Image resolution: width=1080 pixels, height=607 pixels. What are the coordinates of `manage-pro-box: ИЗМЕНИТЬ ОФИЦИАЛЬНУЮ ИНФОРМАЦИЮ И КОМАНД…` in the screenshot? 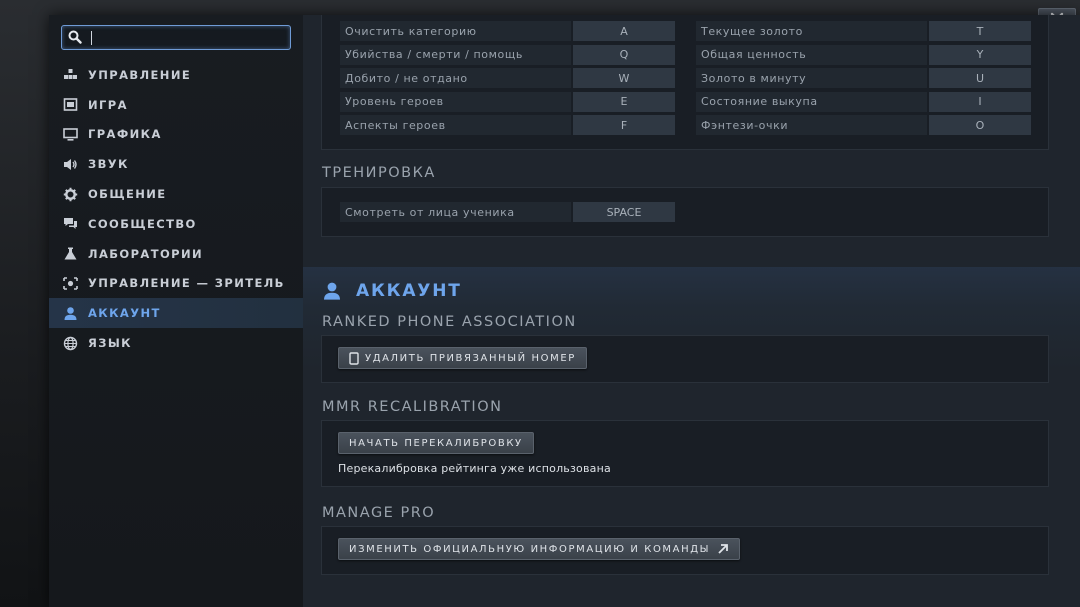 It's located at (685, 550).